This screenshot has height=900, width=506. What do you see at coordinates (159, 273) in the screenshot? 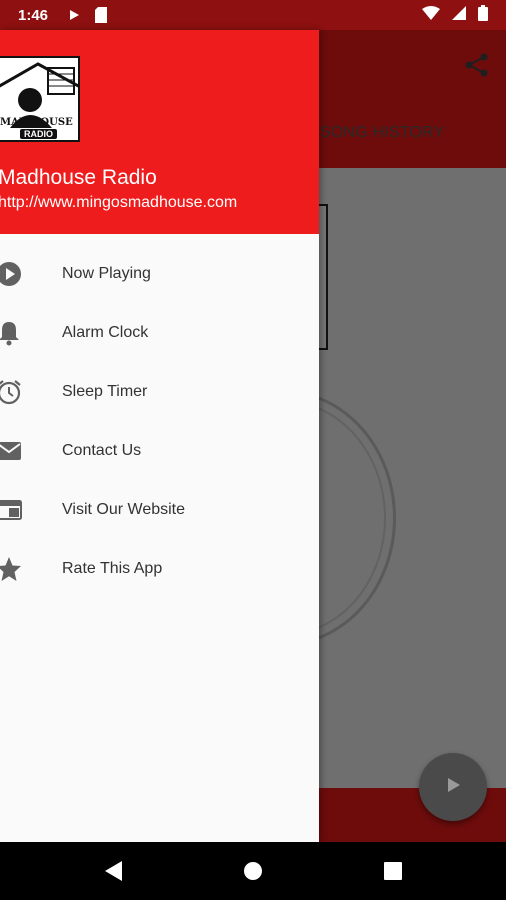
I see `menu-item-now-playing: Now Playing` at bounding box center [159, 273].